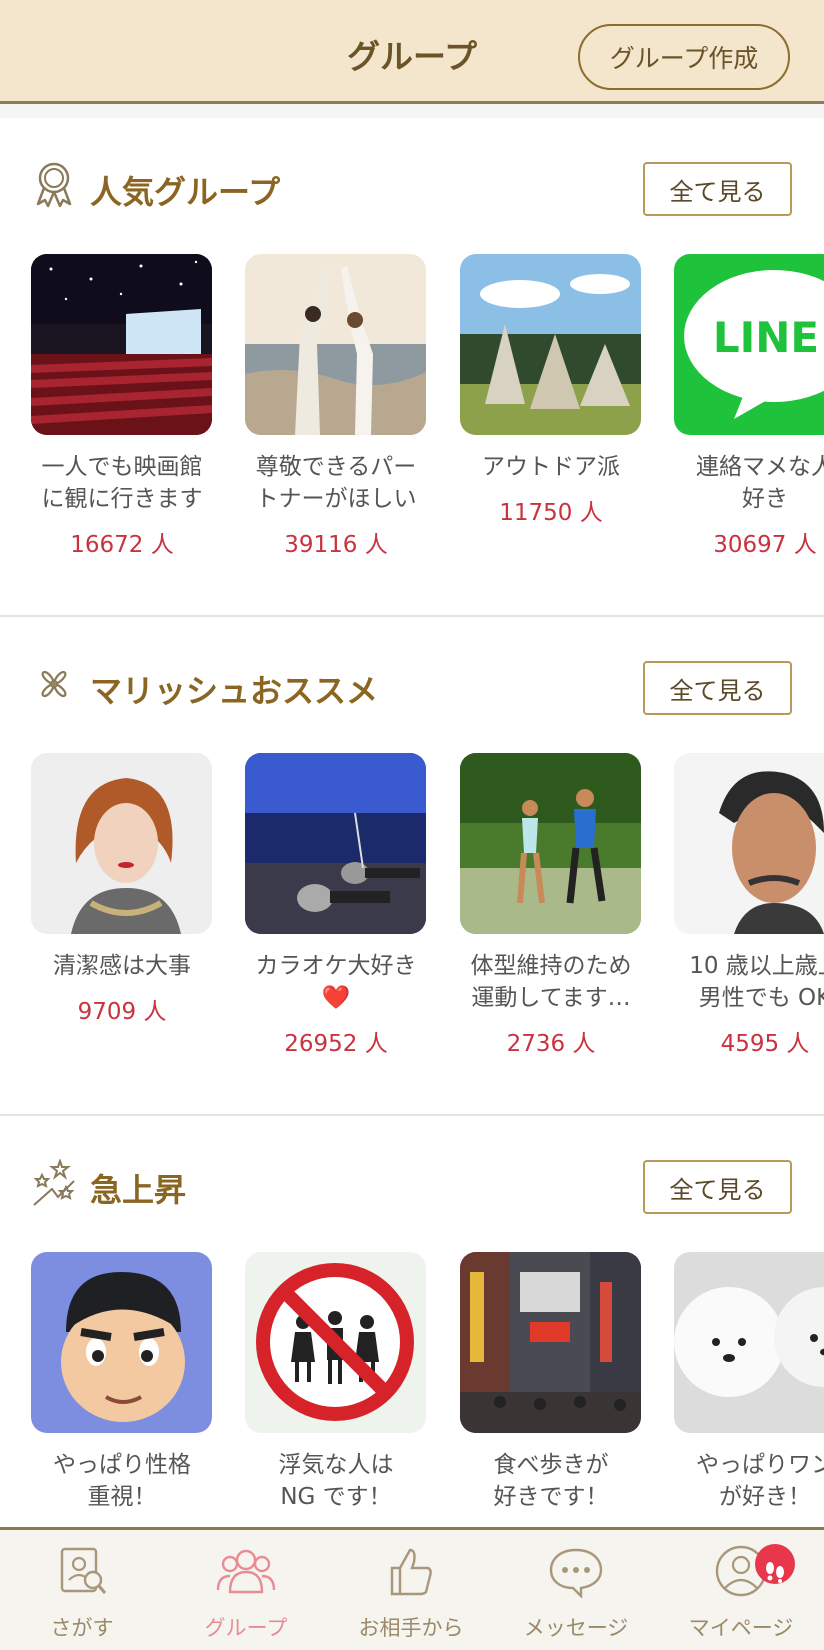 This screenshot has width=824, height=1650. I want to click on cartoon-boy-face-image, so click(121, 1342).